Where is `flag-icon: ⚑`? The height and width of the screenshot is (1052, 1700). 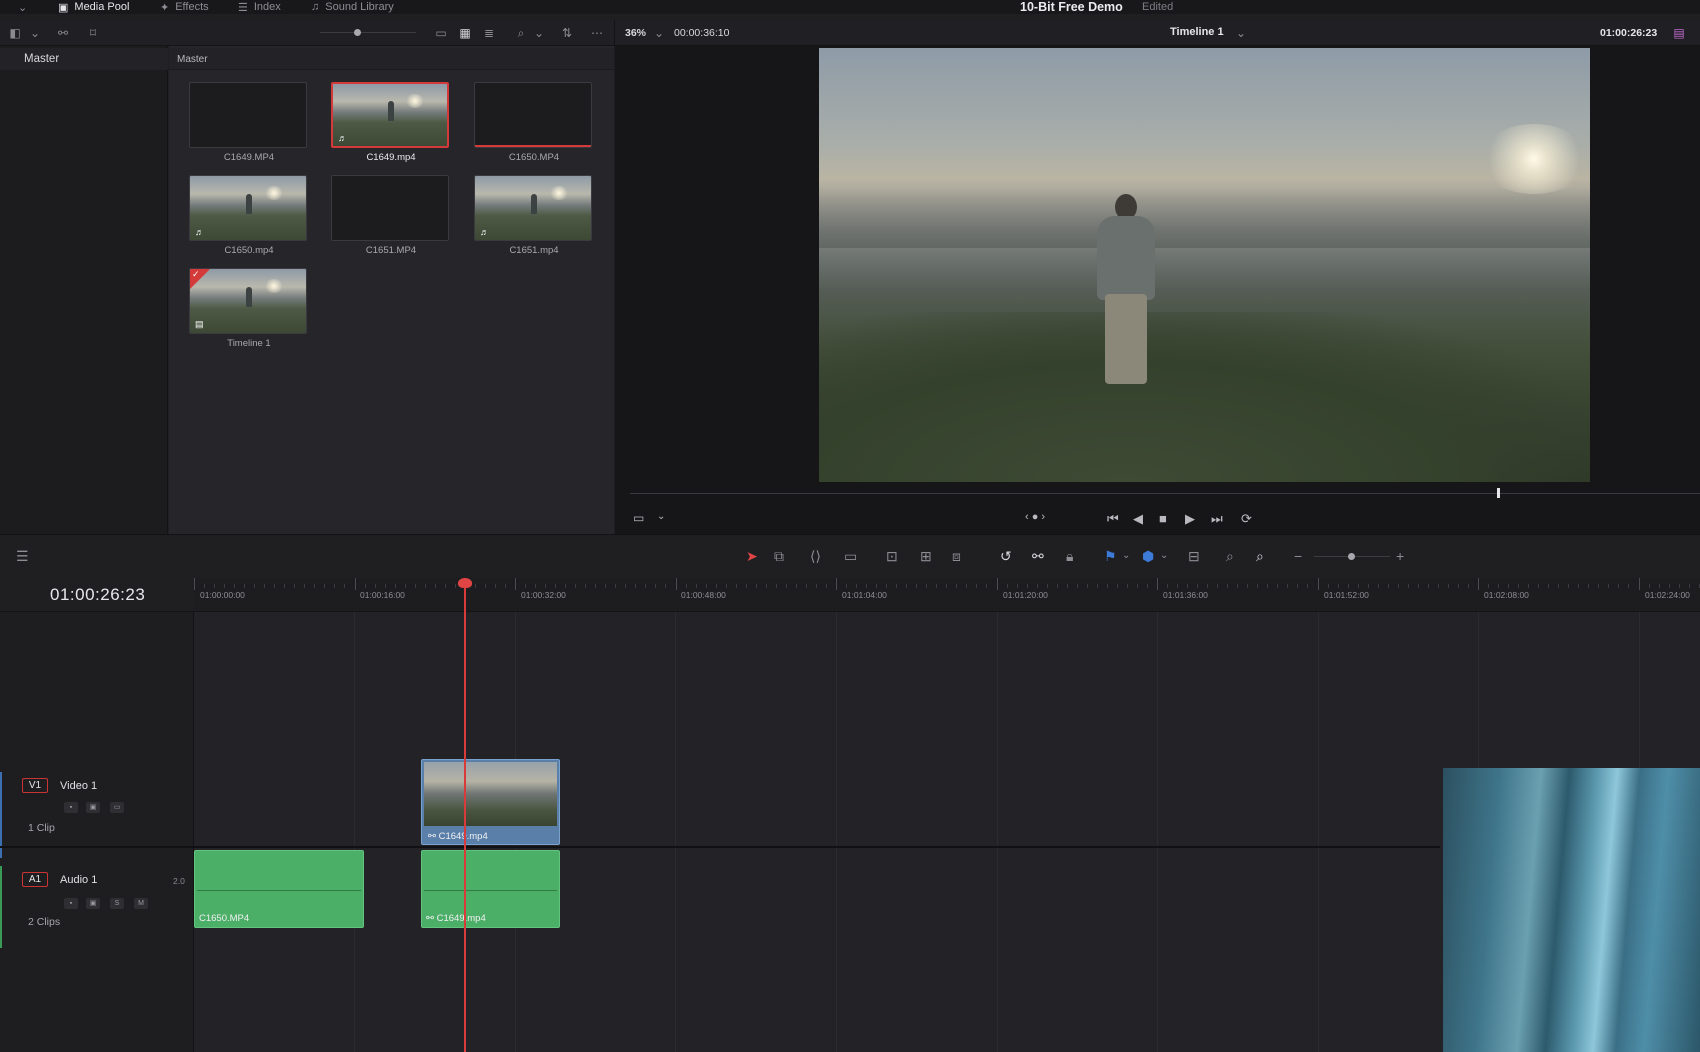 flag-icon: ⚑ is located at coordinates (1110, 556).